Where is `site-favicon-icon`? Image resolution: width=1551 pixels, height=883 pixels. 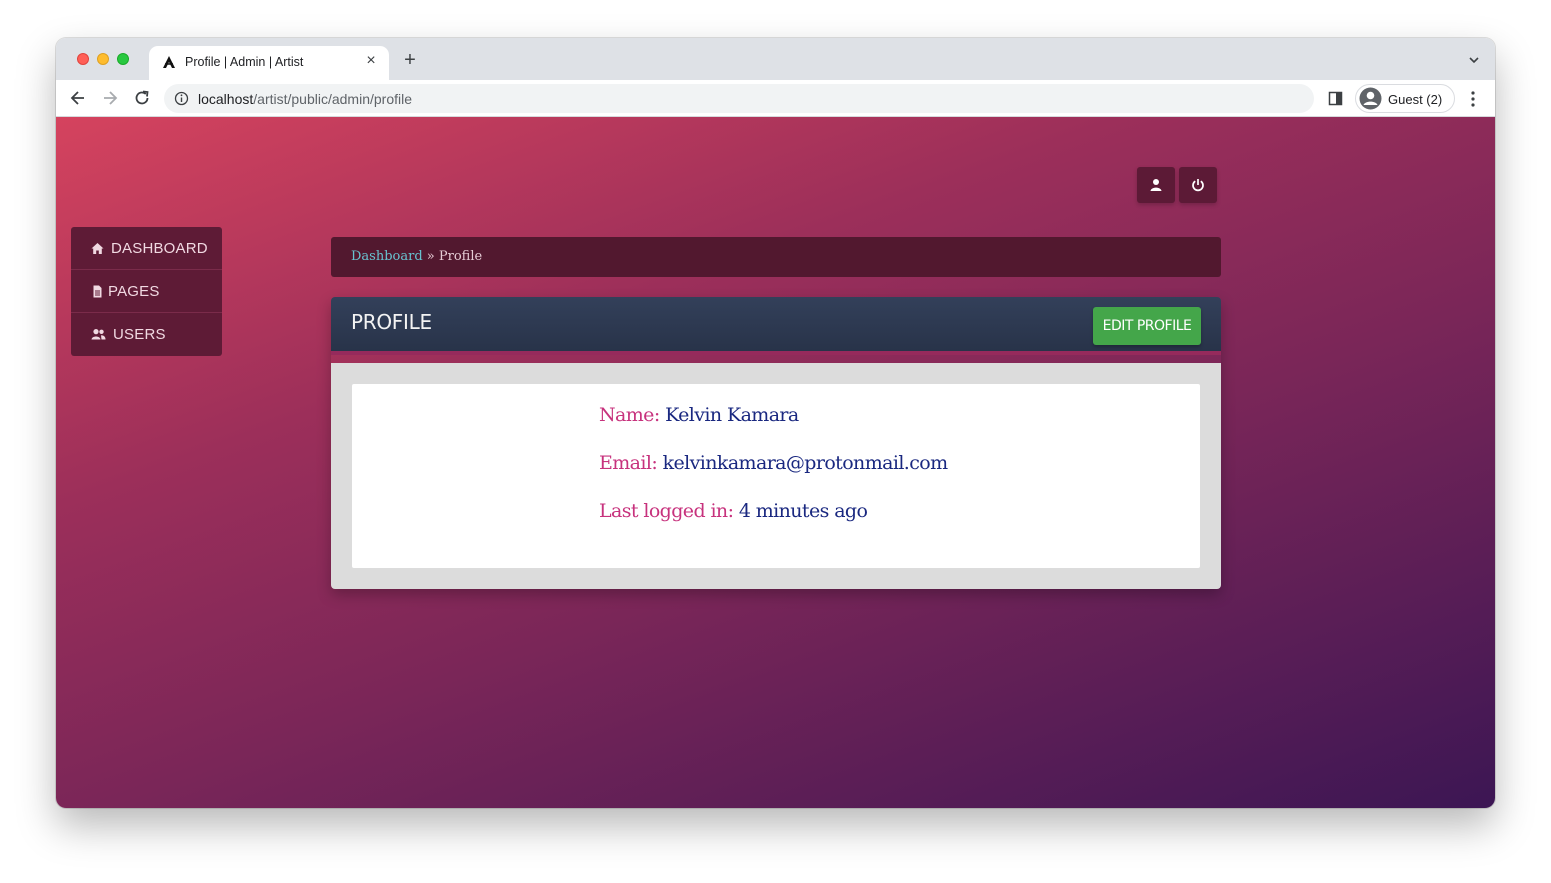 site-favicon-icon is located at coordinates (169, 62).